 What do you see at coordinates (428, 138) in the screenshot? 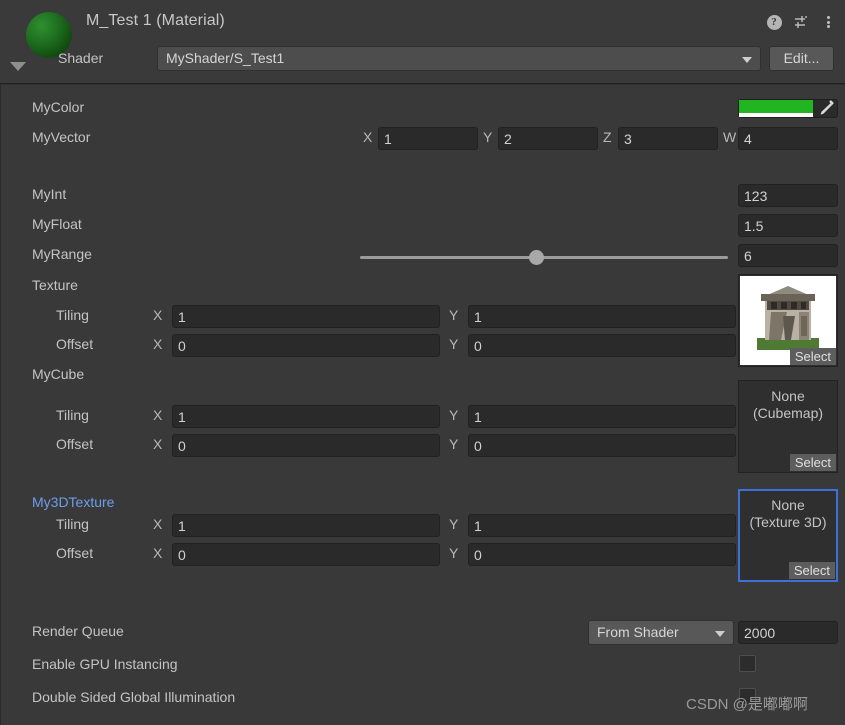
I see `myvector-x-input: 1` at bounding box center [428, 138].